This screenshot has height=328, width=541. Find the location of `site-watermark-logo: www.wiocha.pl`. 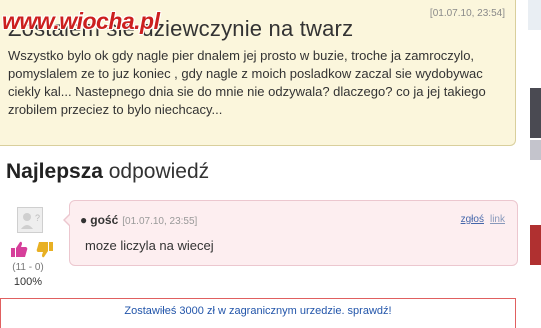

site-watermark-logo: www.wiocha.pl is located at coordinates (81, 21).